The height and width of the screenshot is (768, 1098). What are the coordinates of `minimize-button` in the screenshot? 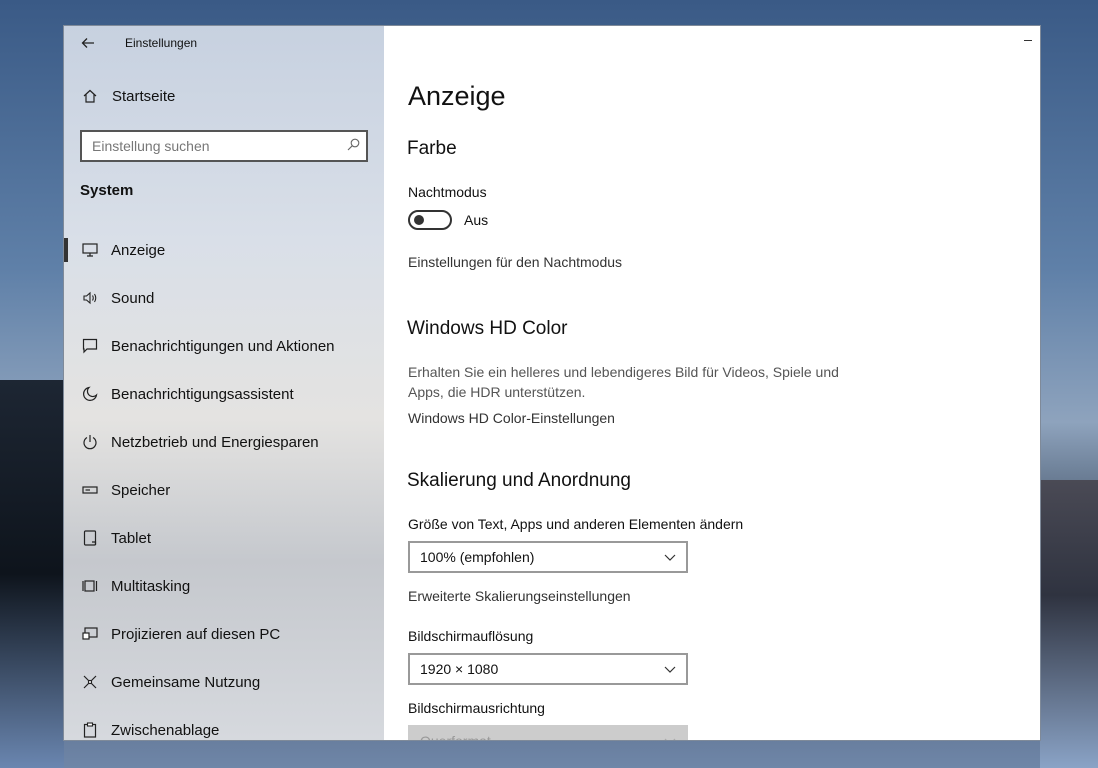 It's located at (1028, 40).